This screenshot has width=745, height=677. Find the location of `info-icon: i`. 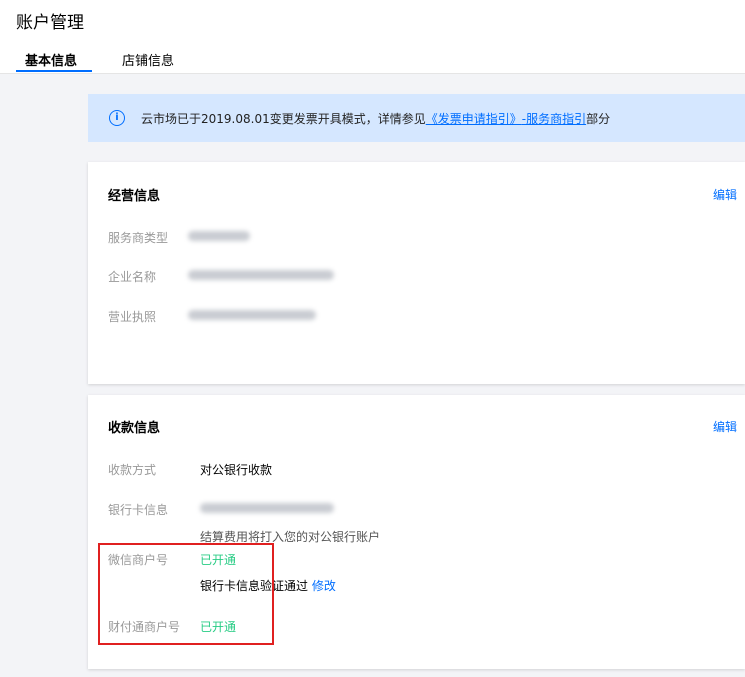

info-icon: i is located at coordinates (117, 118).